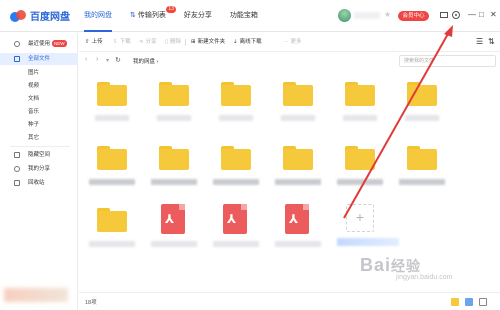 This screenshot has height=310, width=500. I want to click on sidebar-item-videos: 视频, so click(39, 86).